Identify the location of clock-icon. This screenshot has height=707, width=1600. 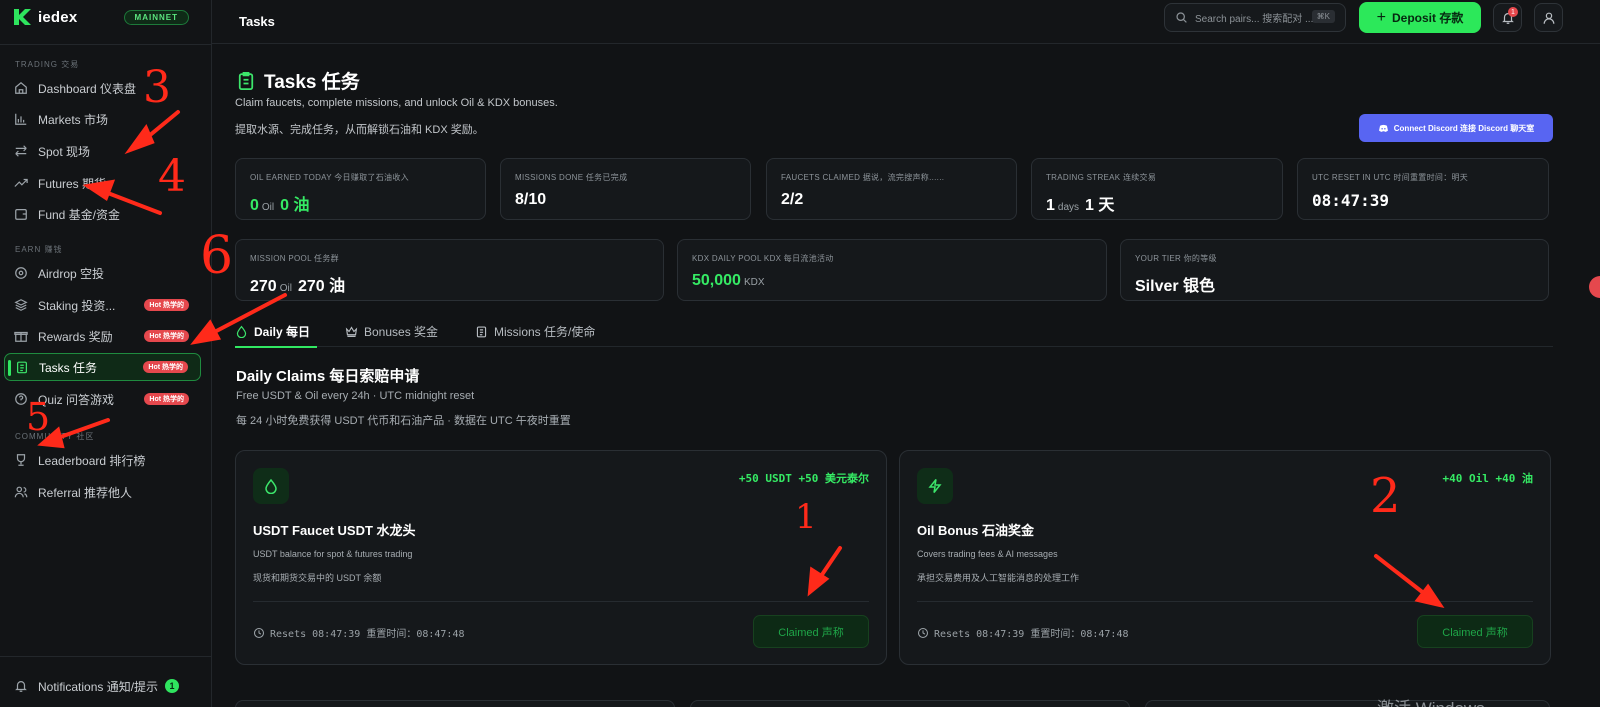
(259, 632).